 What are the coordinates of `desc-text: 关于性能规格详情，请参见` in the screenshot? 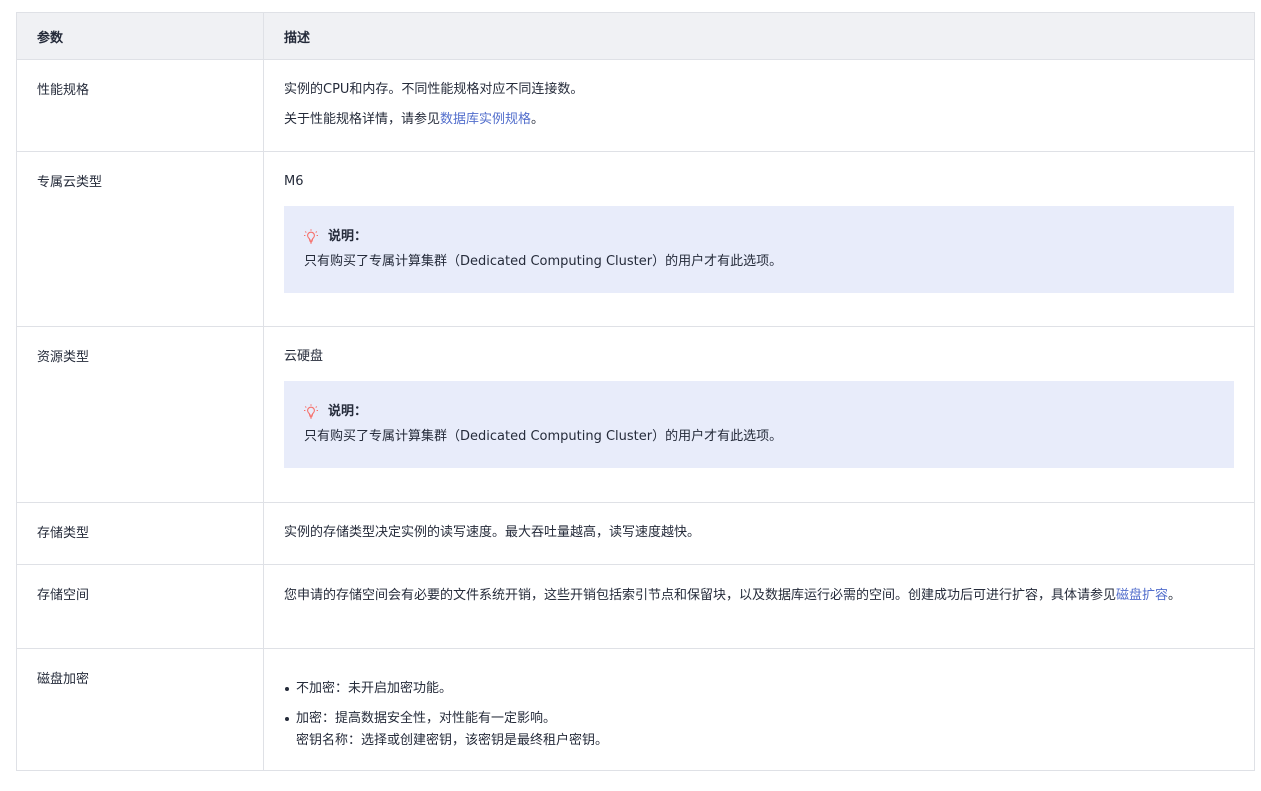 It's located at (362, 119).